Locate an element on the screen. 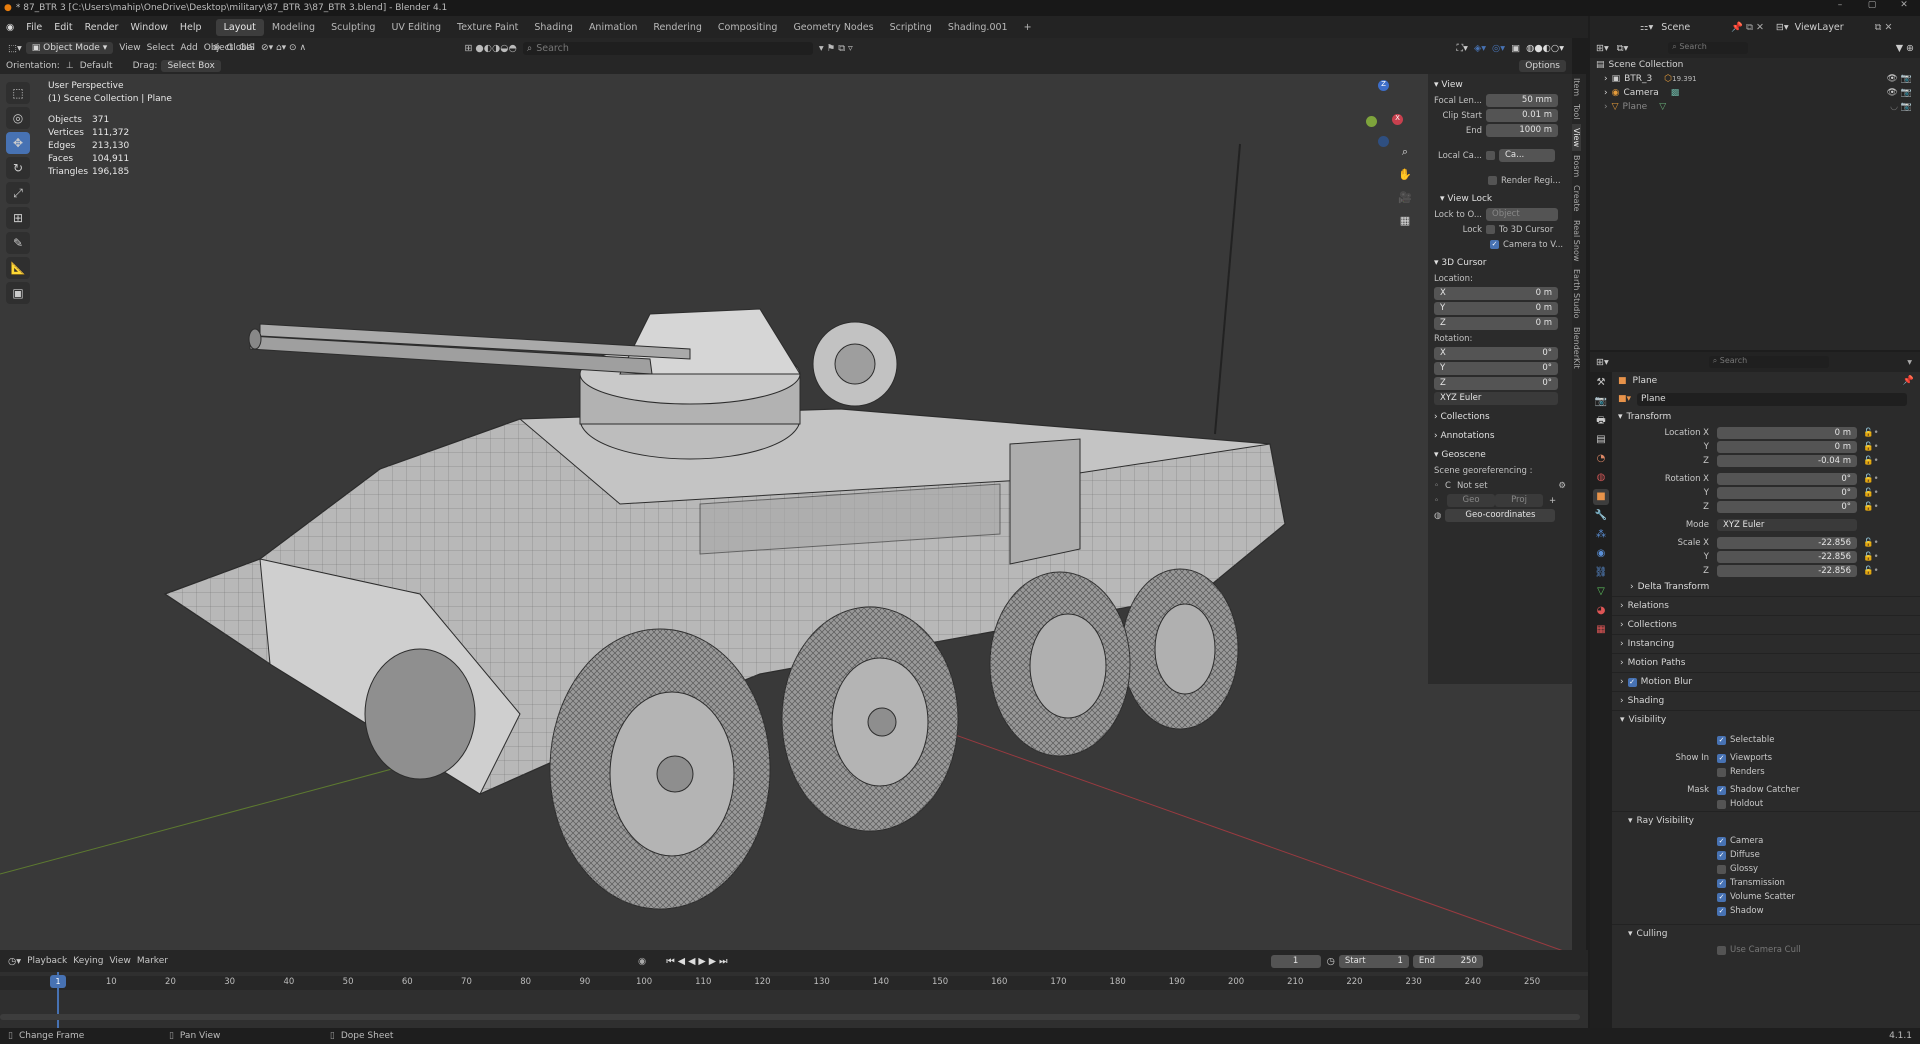  tool-tab-icon: ⚒ is located at coordinates (1601, 383).